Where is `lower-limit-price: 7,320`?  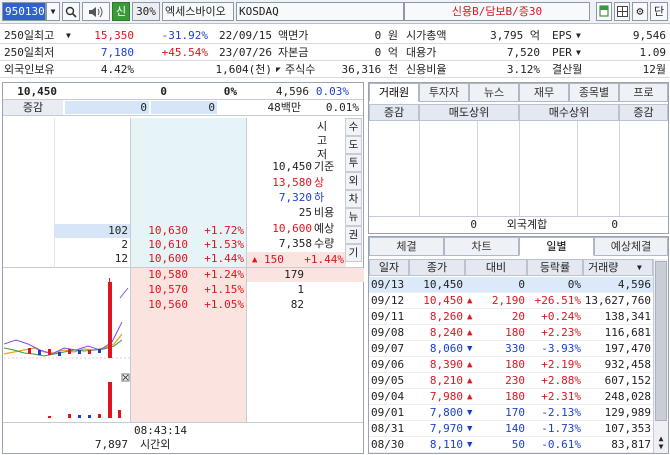 lower-limit-price: 7,320 is located at coordinates (295, 197).